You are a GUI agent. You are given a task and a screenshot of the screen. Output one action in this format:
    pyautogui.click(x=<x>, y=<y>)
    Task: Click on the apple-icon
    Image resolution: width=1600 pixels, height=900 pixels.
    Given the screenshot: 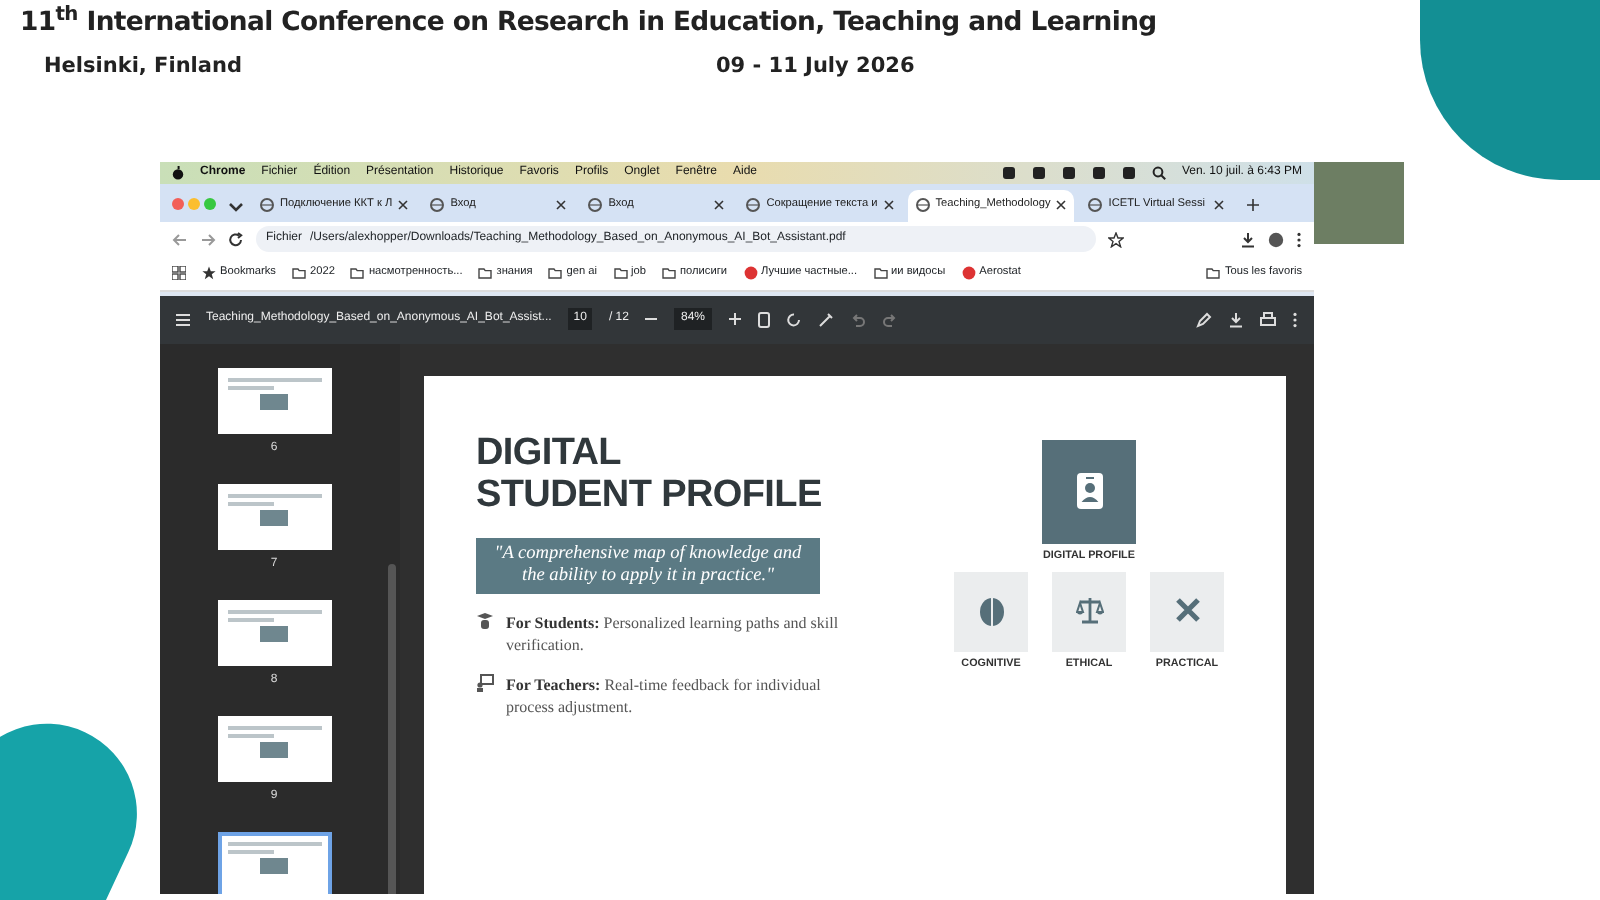 What is the action you would take?
    pyautogui.click(x=178, y=172)
    